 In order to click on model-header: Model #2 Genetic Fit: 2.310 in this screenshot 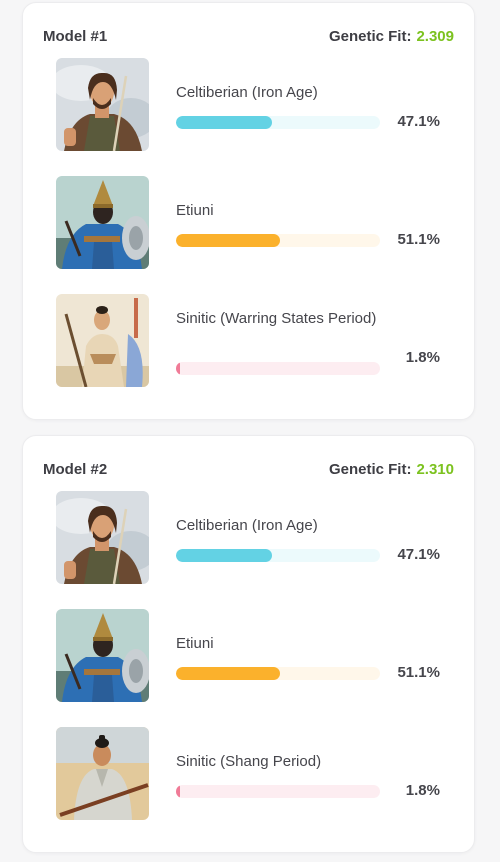, I will do `click(248, 469)`.